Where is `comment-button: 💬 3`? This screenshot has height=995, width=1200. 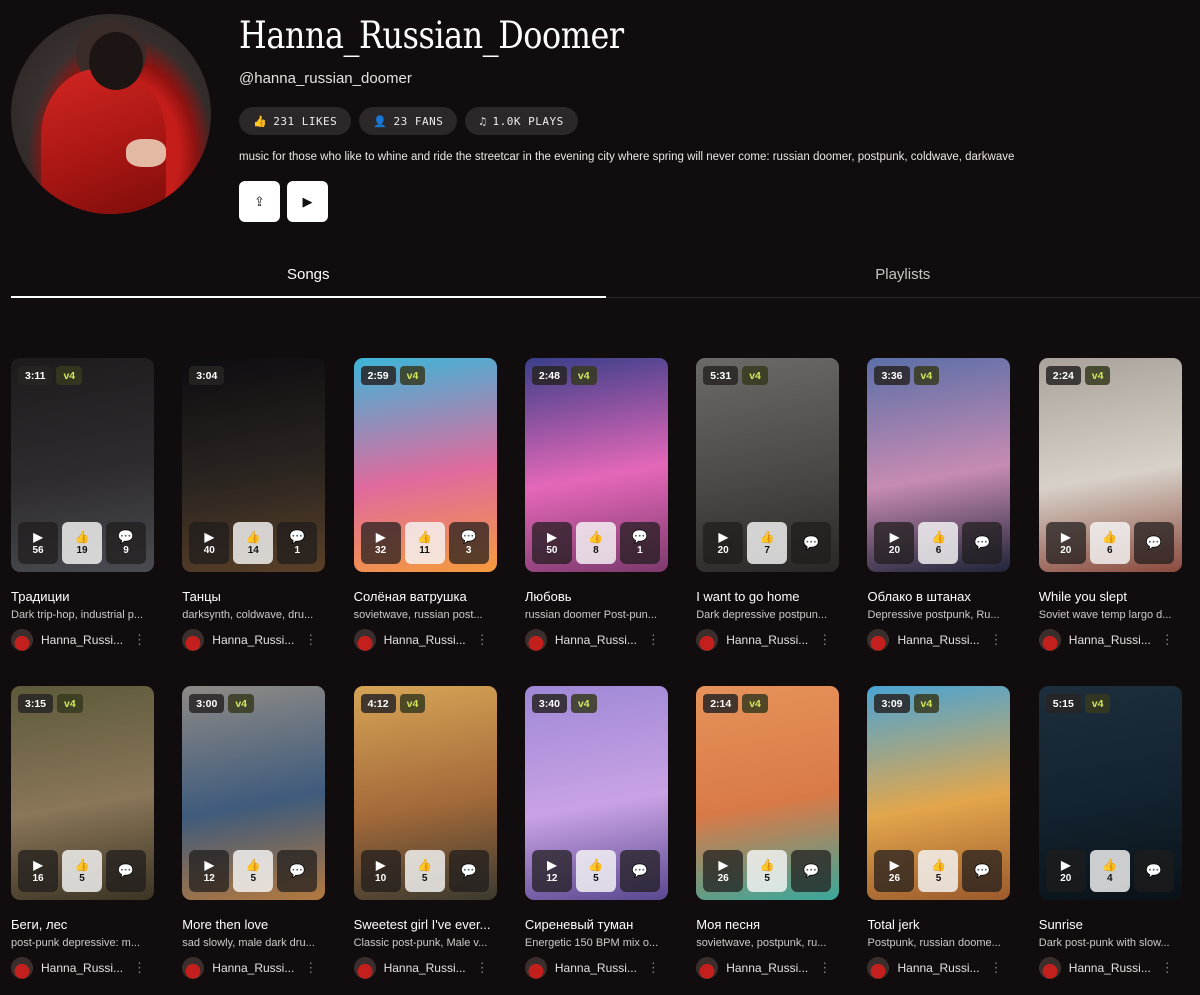 comment-button: 💬 3 is located at coordinates (468, 543).